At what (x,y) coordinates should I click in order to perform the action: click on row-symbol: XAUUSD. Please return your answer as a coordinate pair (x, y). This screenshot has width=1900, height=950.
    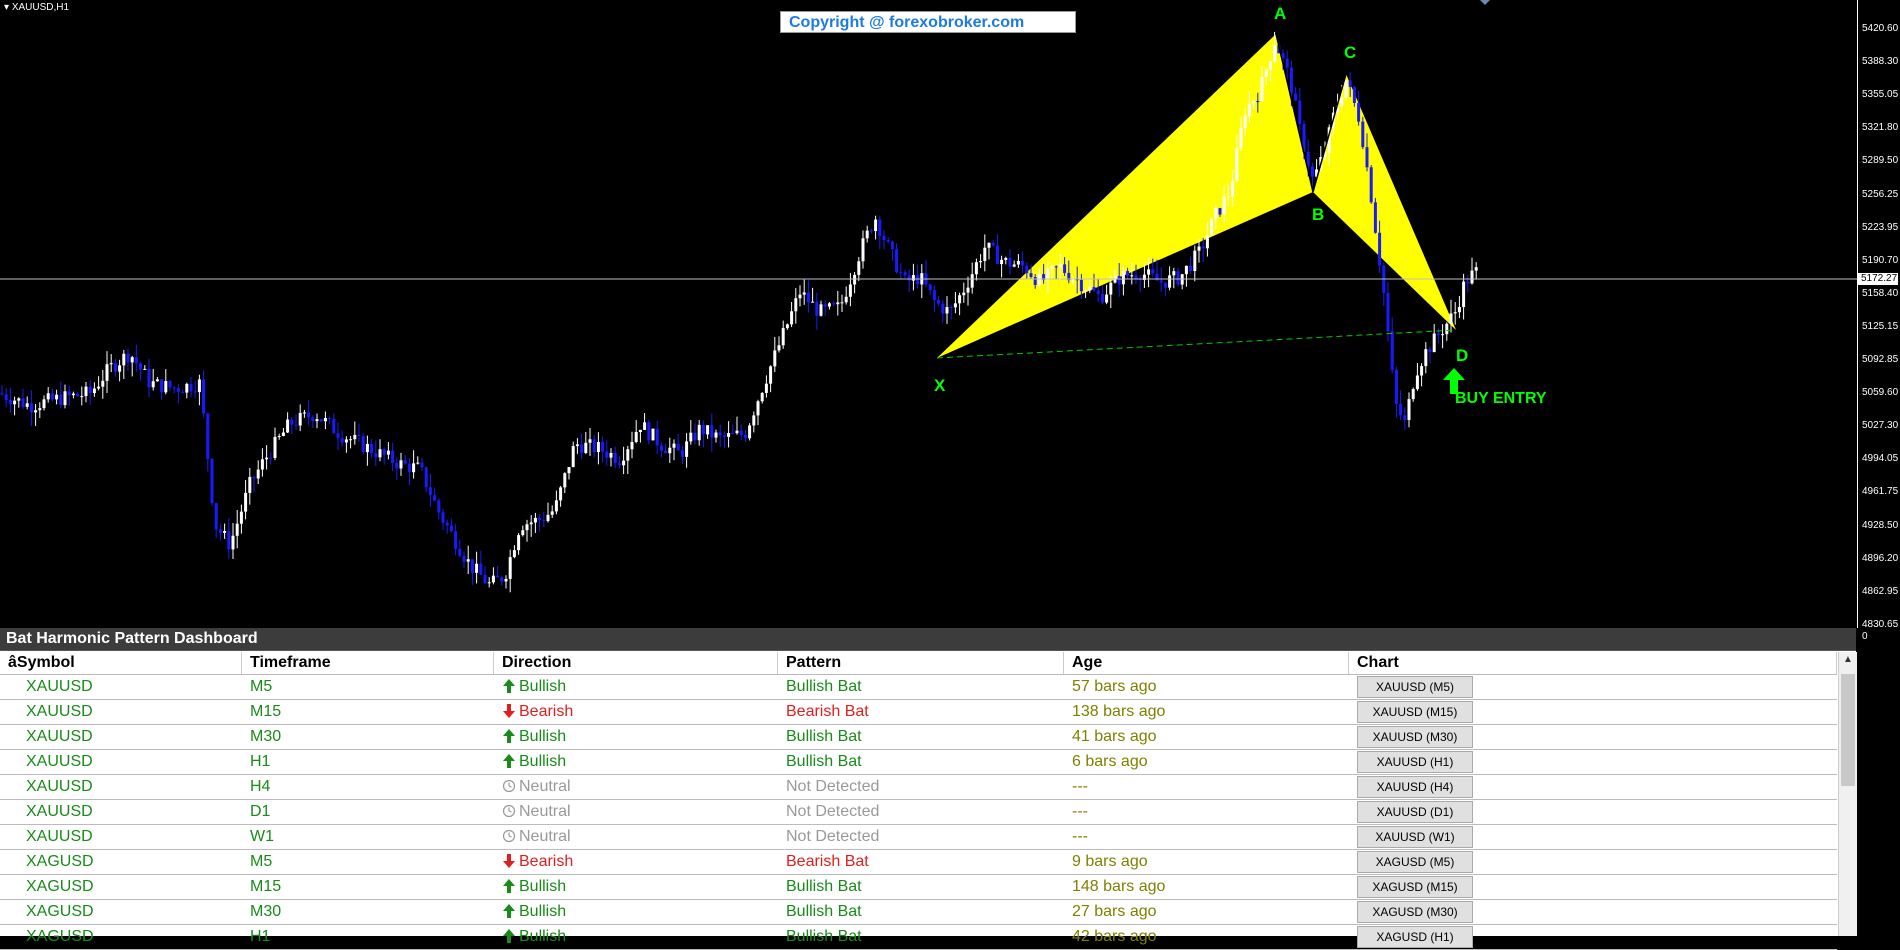
    Looking at the image, I should click on (59, 836).